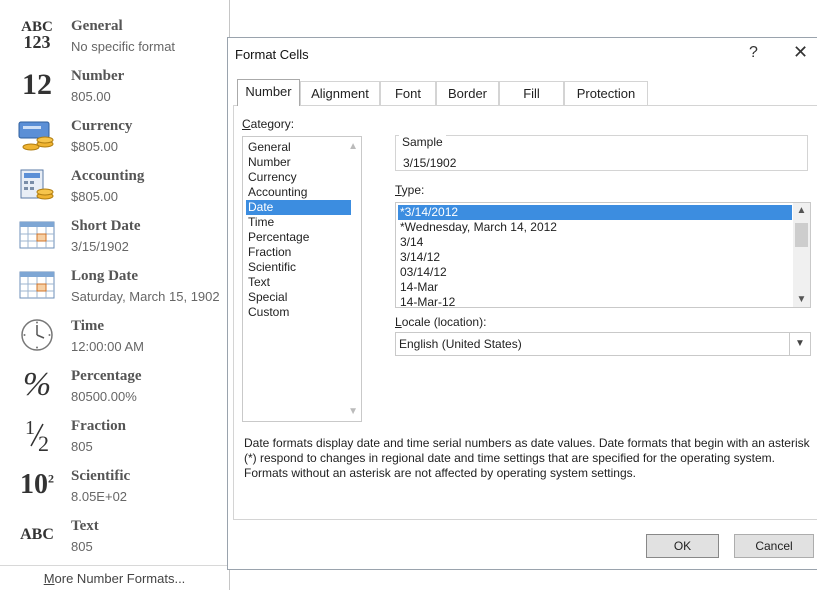  What do you see at coordinates (37, 84) in the screenshot?
I see `number-12-icon: 12` at bounding box center [37, 84].